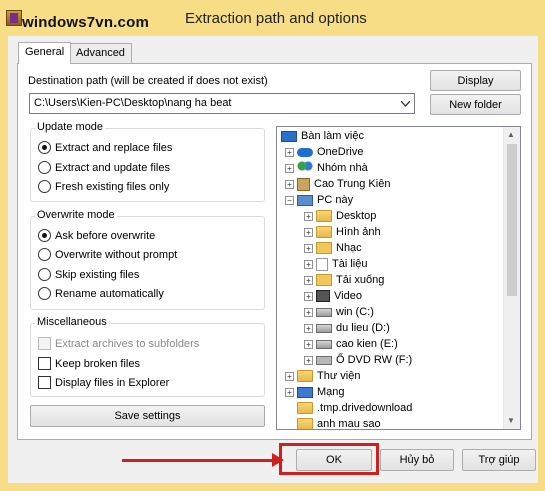  What do you see at coordinates (100, 53) in the screenshot?
I see `tab-advanced: Advanced` at bounding box center [100, 53].